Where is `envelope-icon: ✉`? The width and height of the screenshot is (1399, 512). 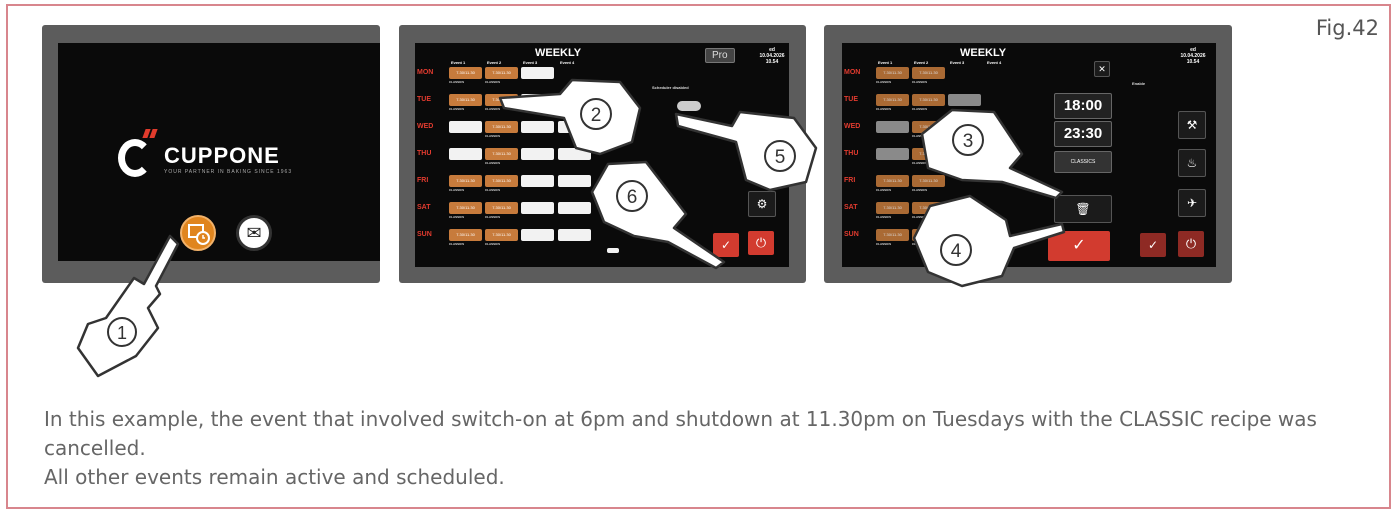 envelope-icon: ✉ is located at coordinates (254, 233).